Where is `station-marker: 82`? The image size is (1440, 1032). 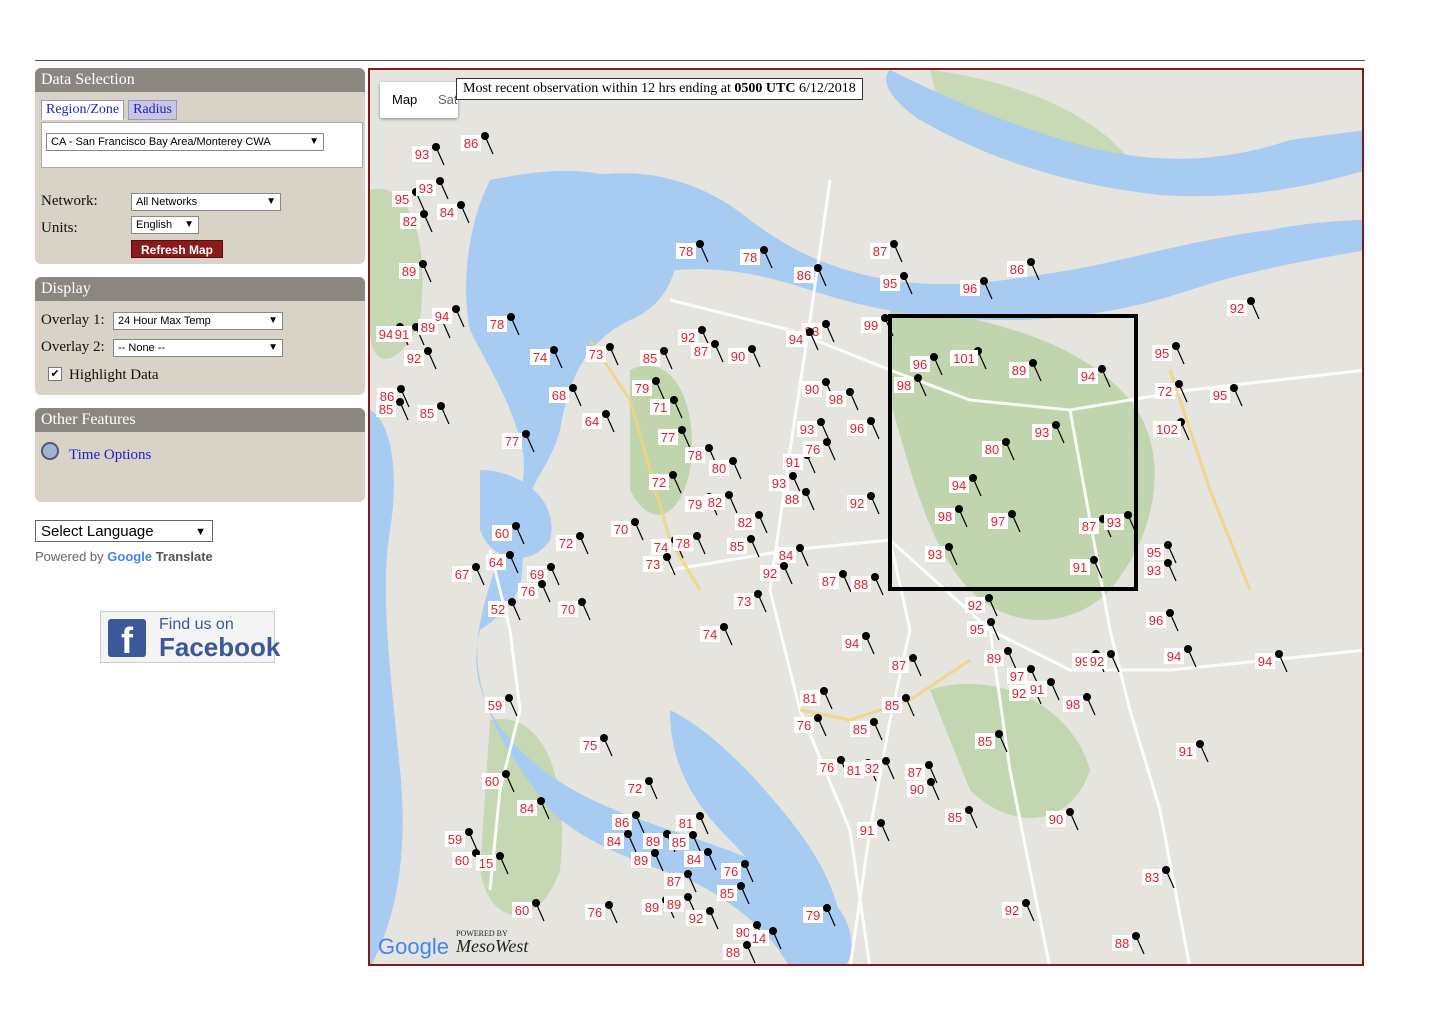 station-marker: 82 is located at coordinates (721, 502).